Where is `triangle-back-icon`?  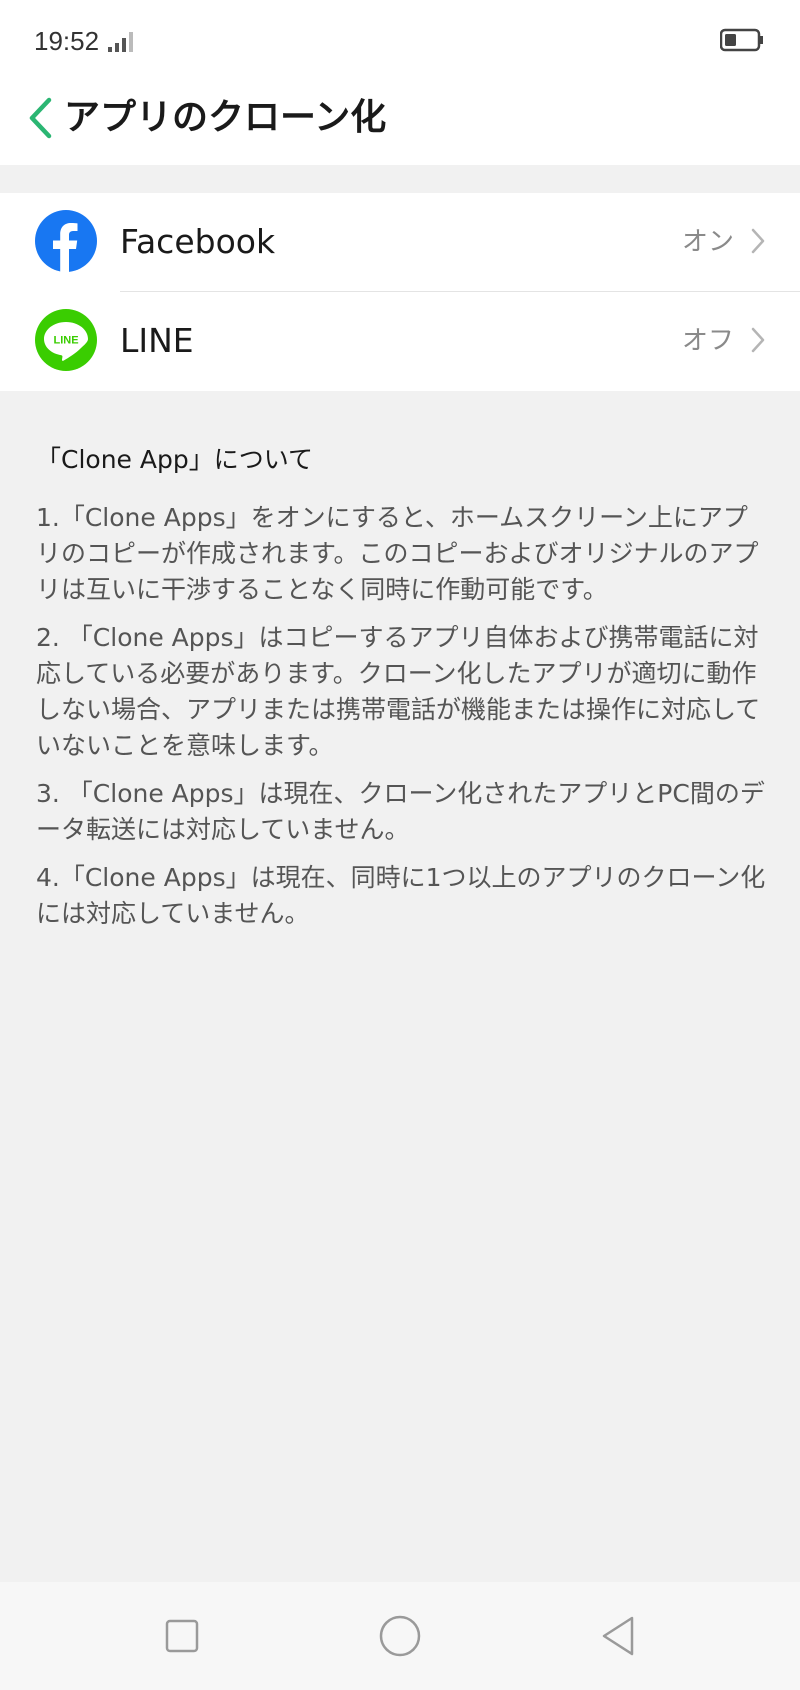 triangle-back-icon is located at coordinates (618, 1636).